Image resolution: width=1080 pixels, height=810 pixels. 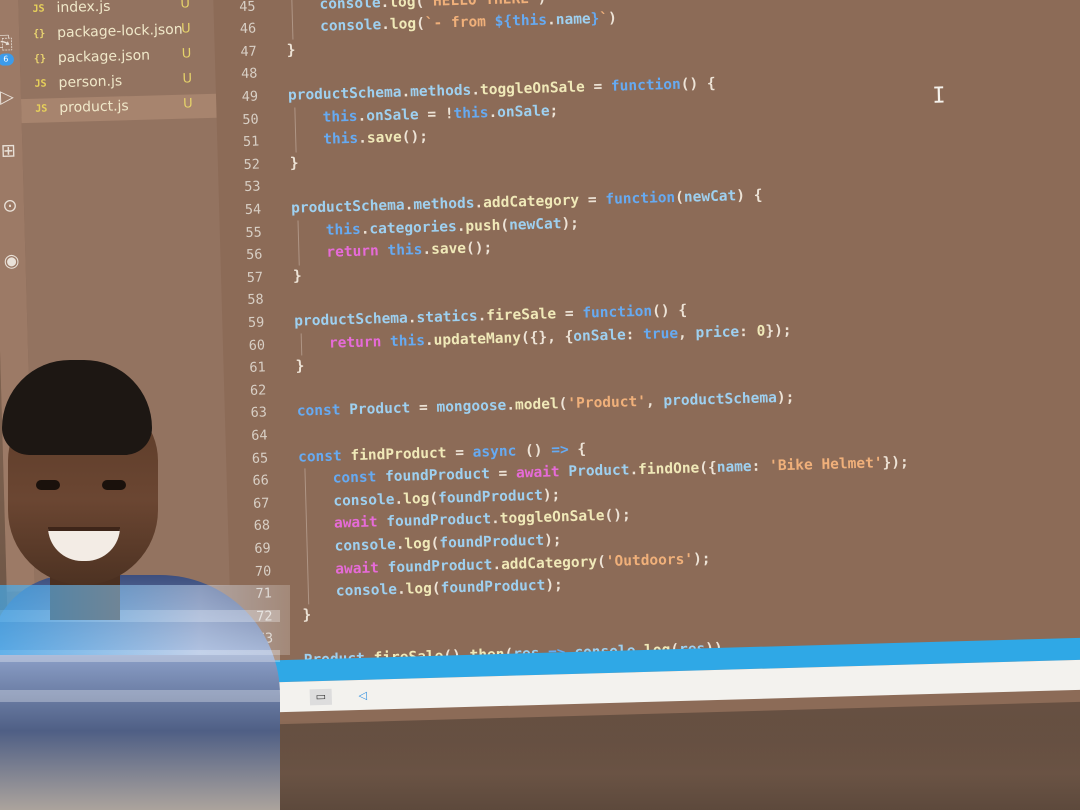 What do you see at coordinates (48, 485) in the screenshot?
I see `left-eye` at bounding box center [48, 485].